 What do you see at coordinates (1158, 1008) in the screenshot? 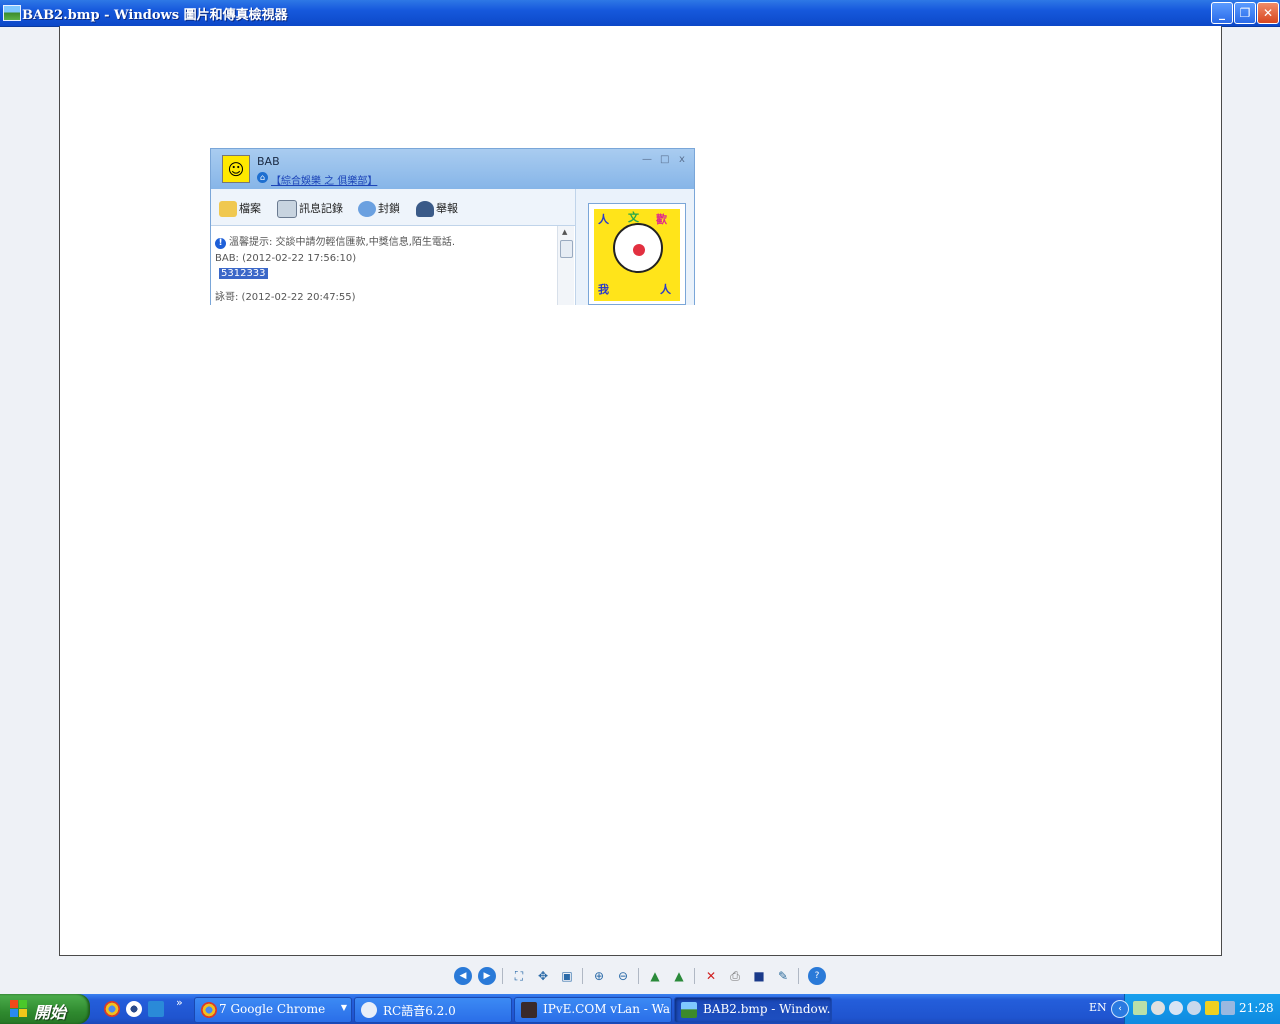
I see `steam-icon` at bounding box center [1158, 1008].